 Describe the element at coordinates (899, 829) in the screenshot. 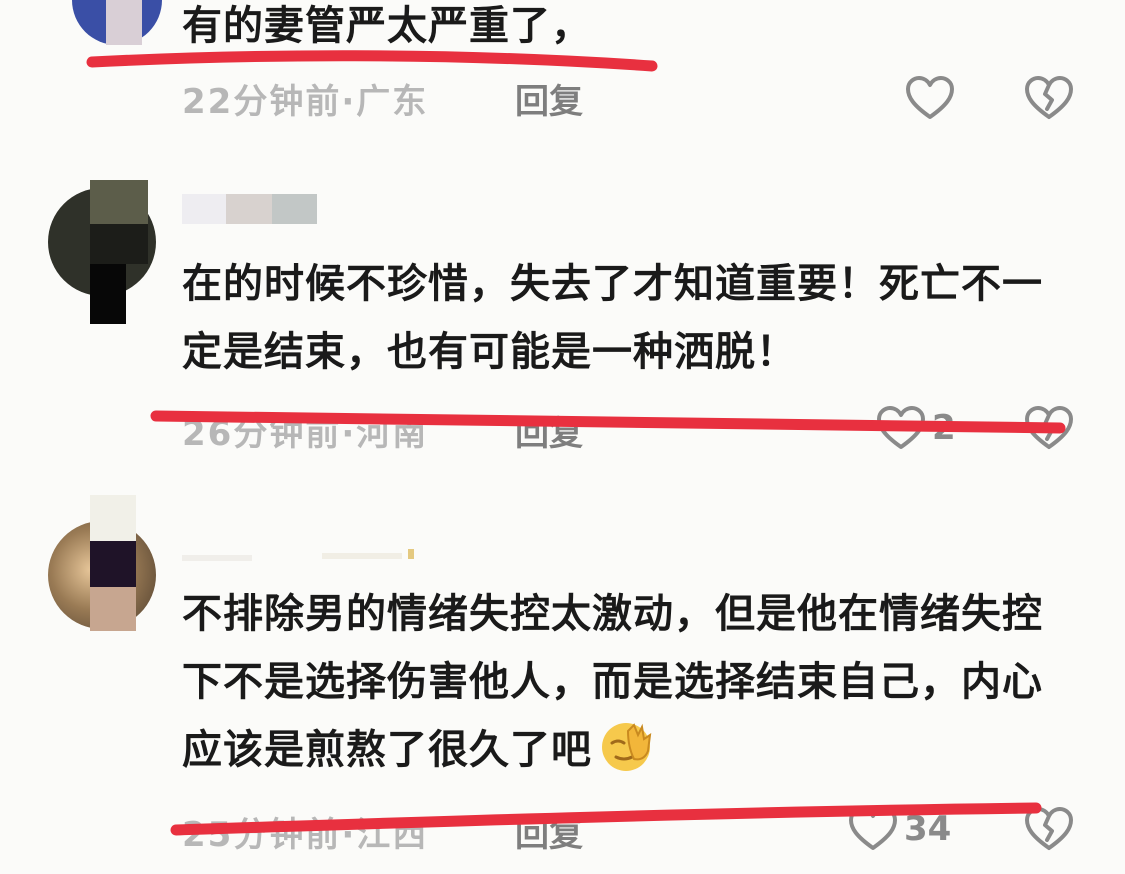

I see `like-button: 34` at that location.